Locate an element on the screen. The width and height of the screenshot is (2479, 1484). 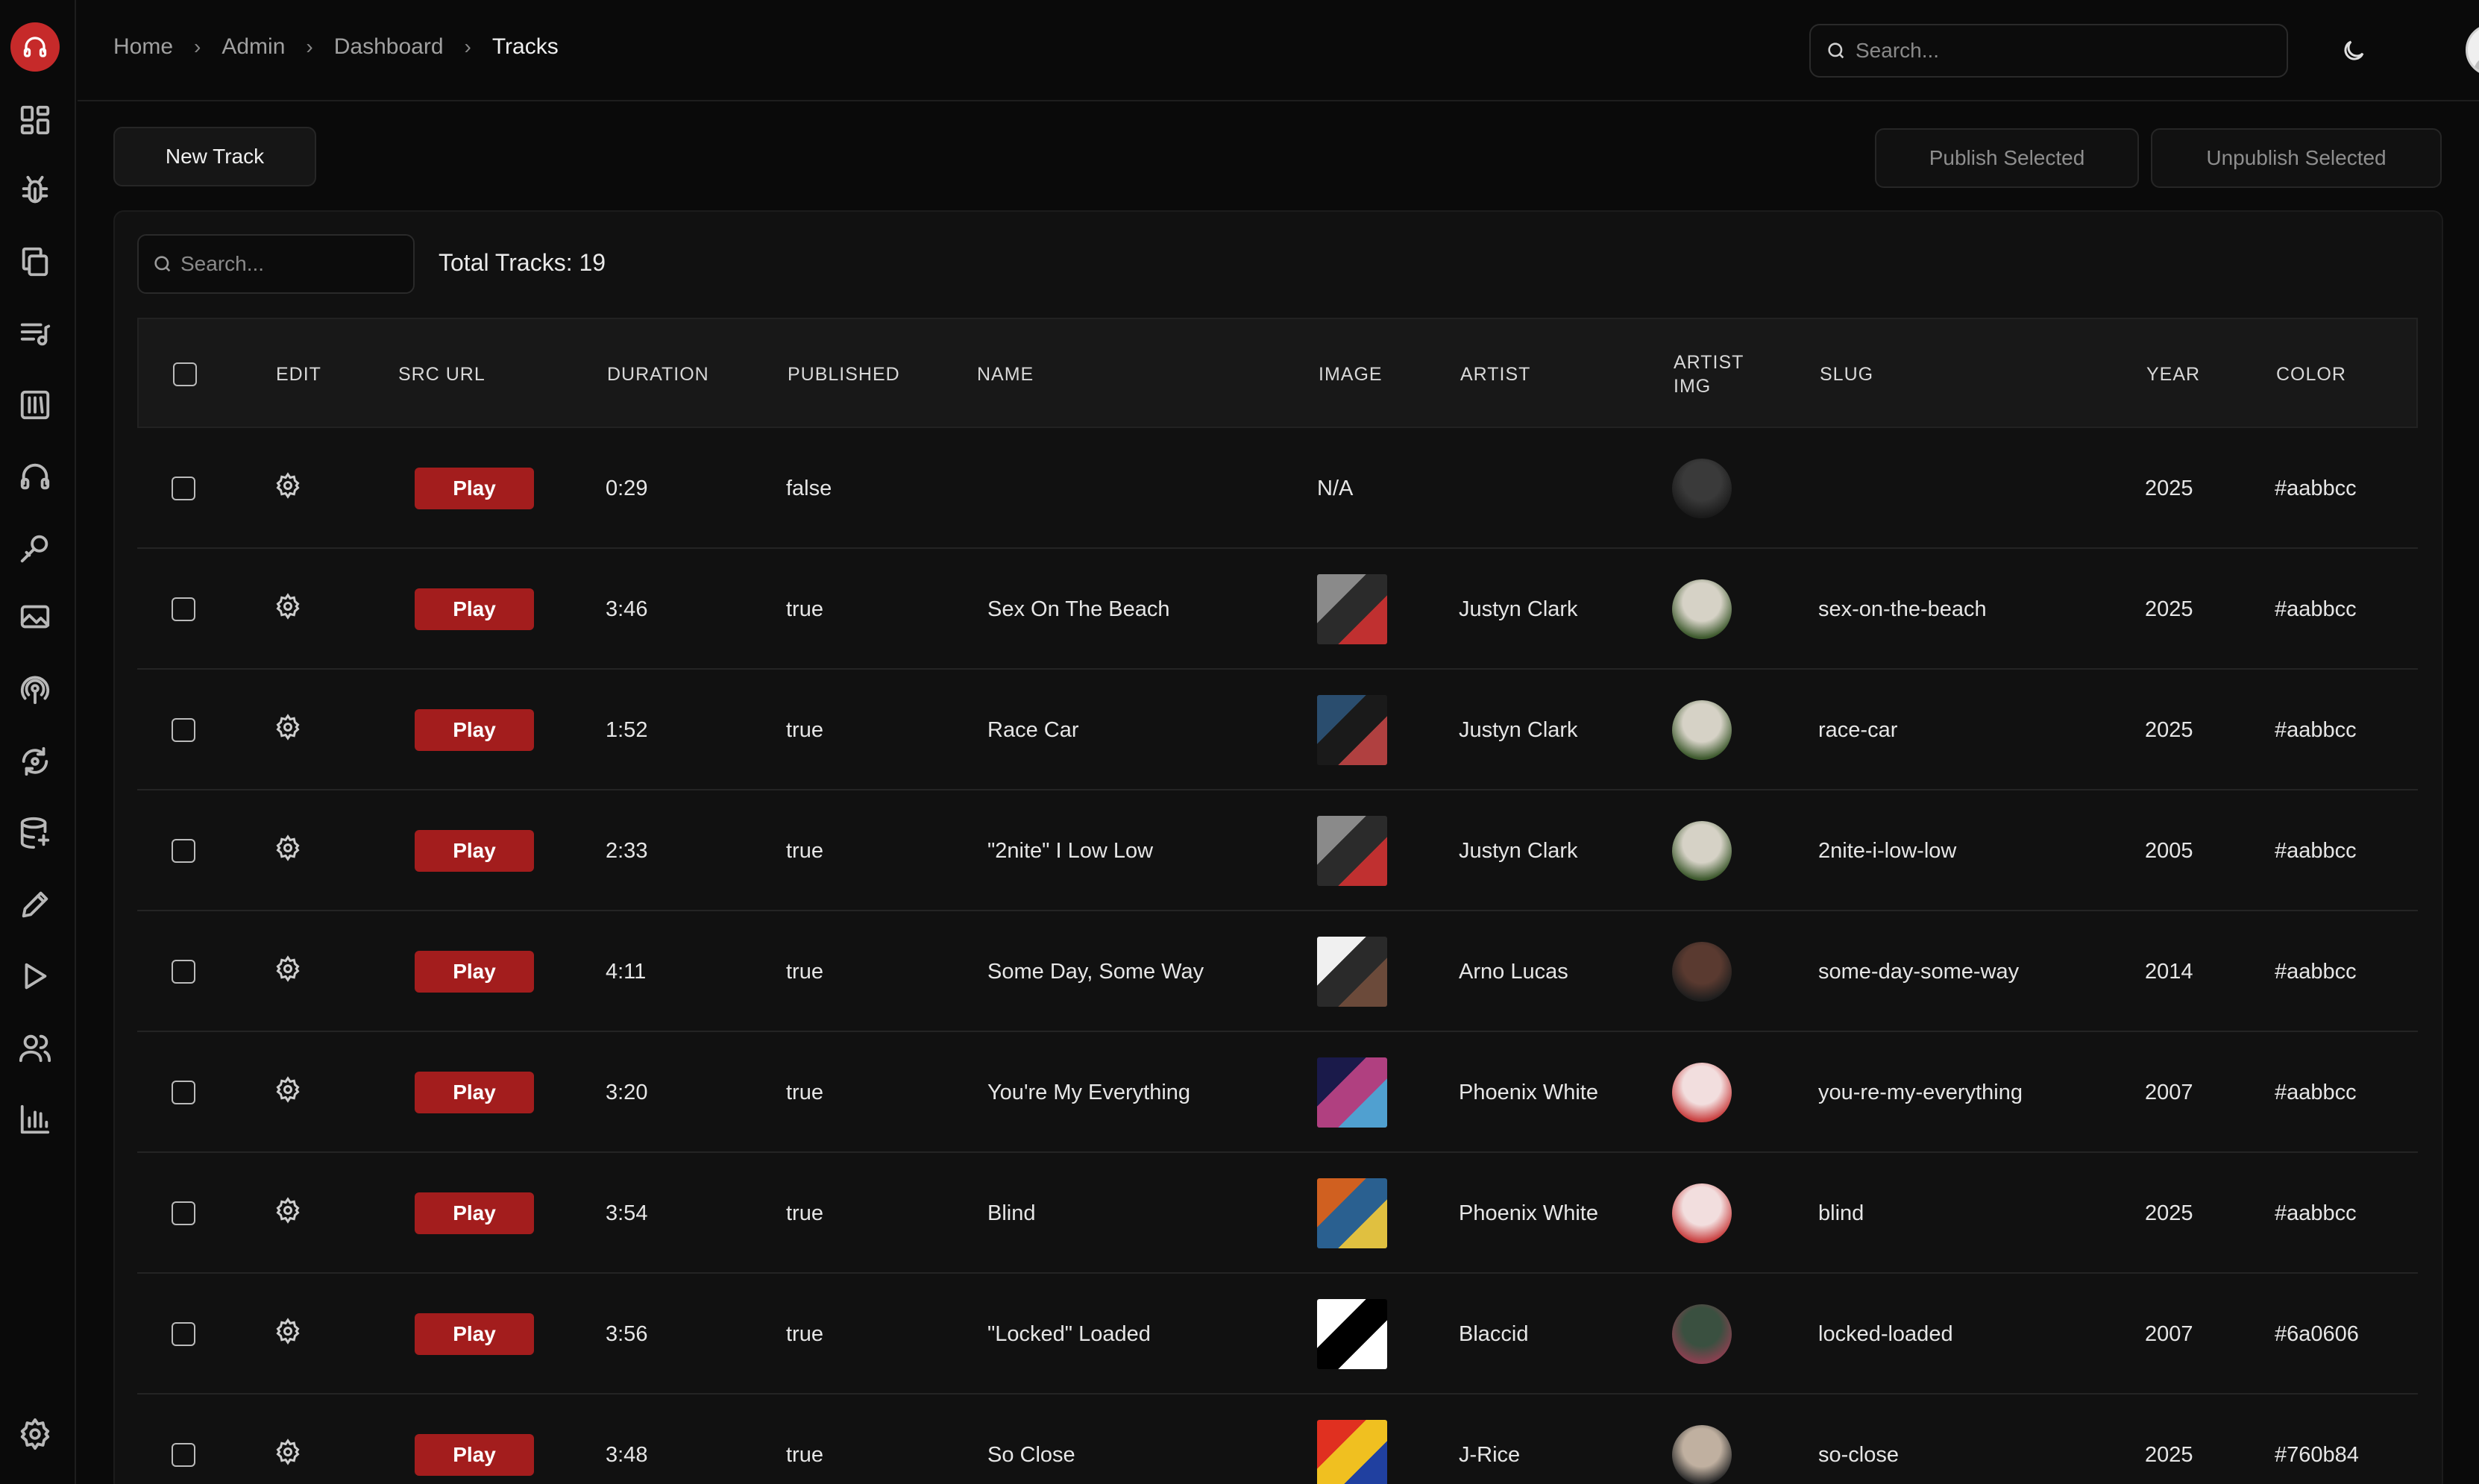
microphone-icon is located at coordinates (35, 548).